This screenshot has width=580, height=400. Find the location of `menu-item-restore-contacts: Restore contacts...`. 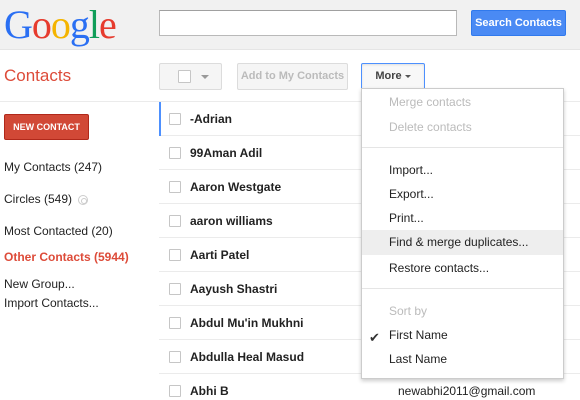

menu-item-restore-contacts: Restore contacts... is located at coordinates (462, 268).